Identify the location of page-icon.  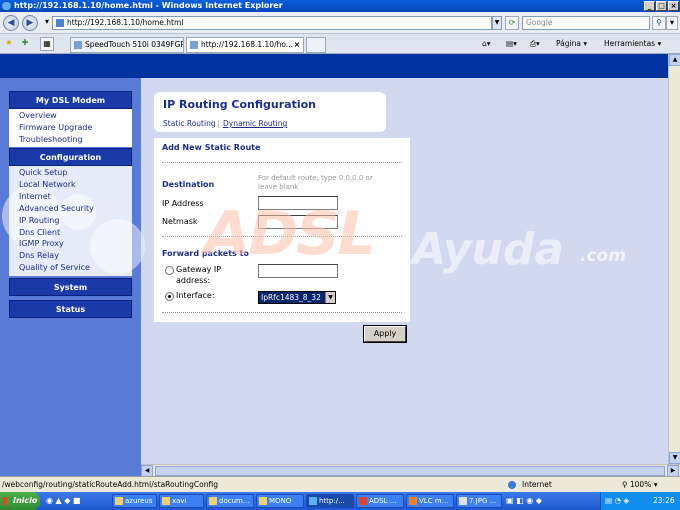
(60, 23).